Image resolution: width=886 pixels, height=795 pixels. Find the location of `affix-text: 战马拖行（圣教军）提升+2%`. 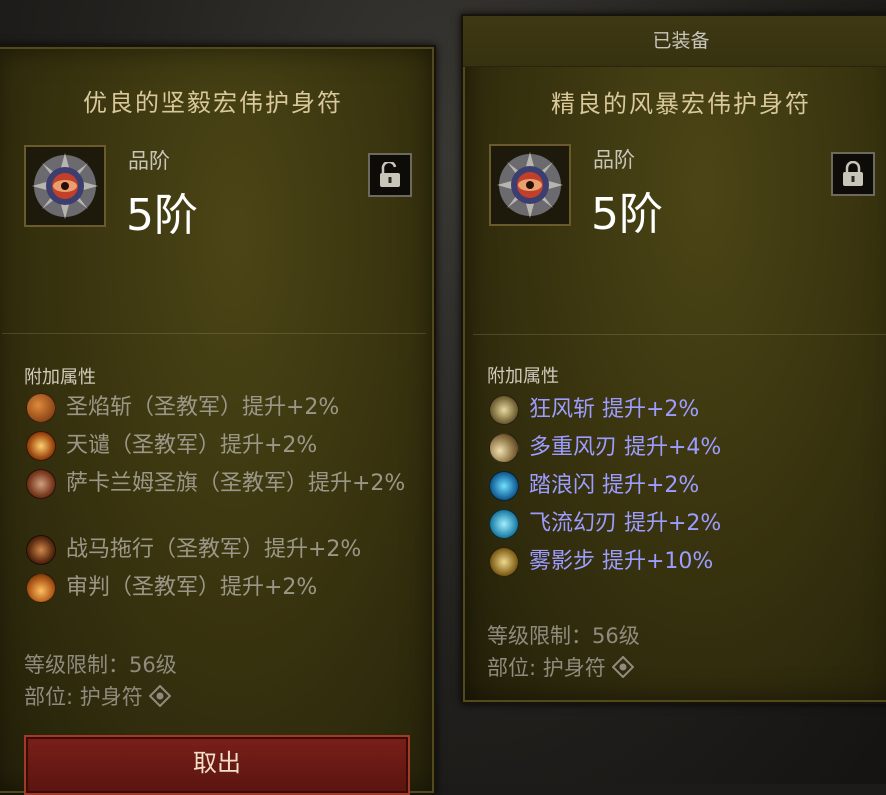

affix-text: 战马拖行（圣教军）提升+2% is located at coordinates (214, 549).